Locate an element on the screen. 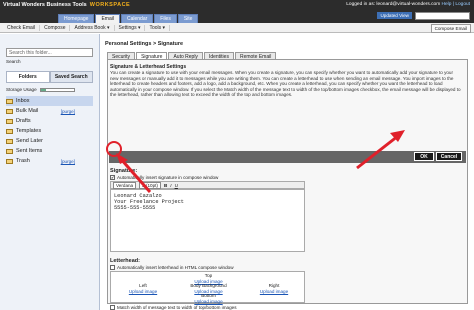 Image resolution: width=474 pixels, height=310 pixels. folder-item: Send Later is located at coordinates (49, 141).